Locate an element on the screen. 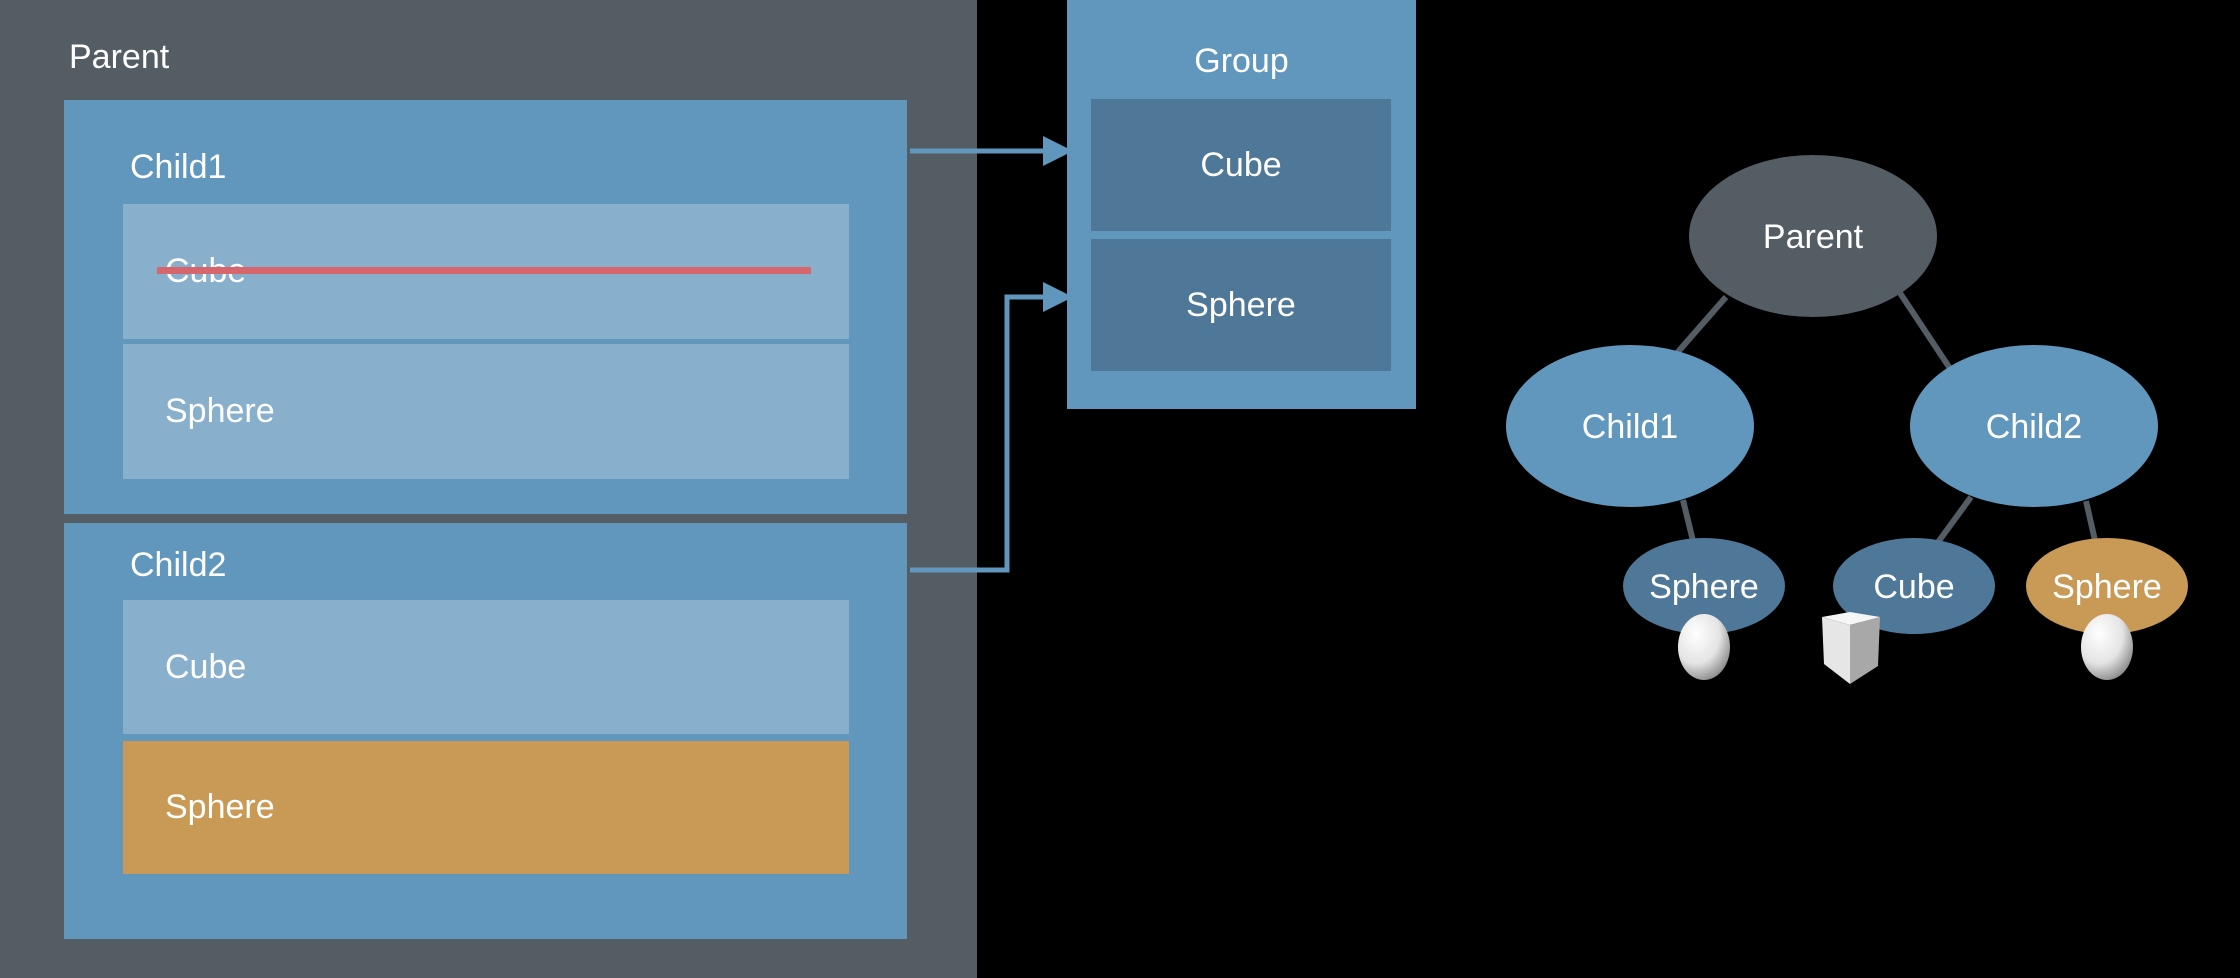  tree-leaf-child2-sphere-label: Sphere is located at coordinates (2107, 587).